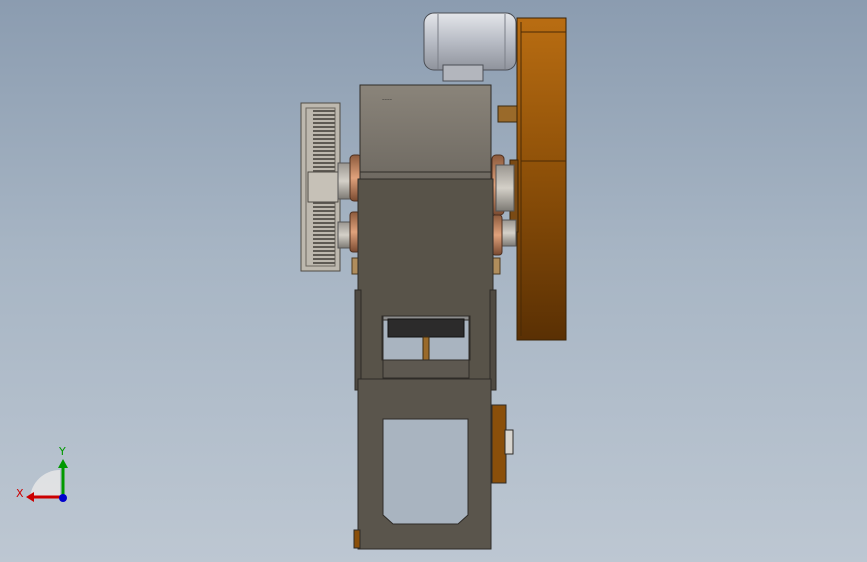 The image size is (867, 562). Describe the element at coordinates (422, 464) in the screenshot. I see `press-base` at that location.